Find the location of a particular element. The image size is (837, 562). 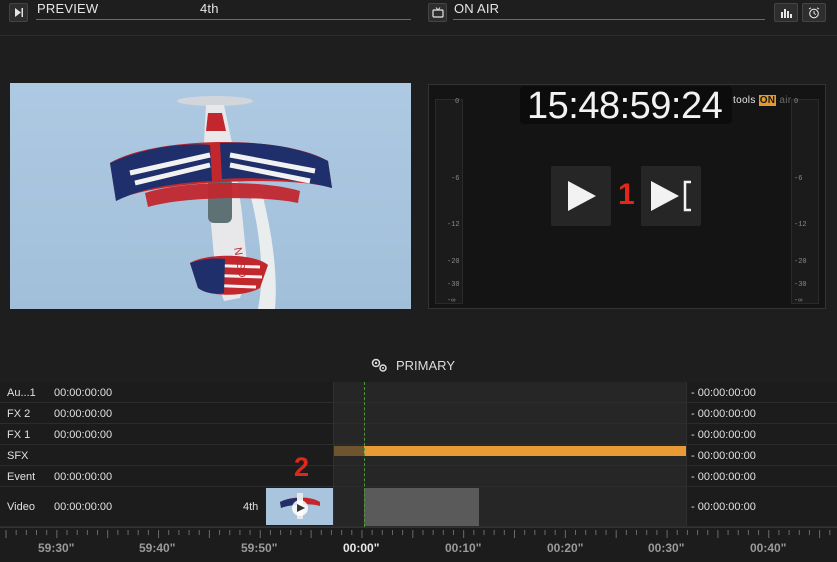

track-name: Video is located at coordinates (21, 507).